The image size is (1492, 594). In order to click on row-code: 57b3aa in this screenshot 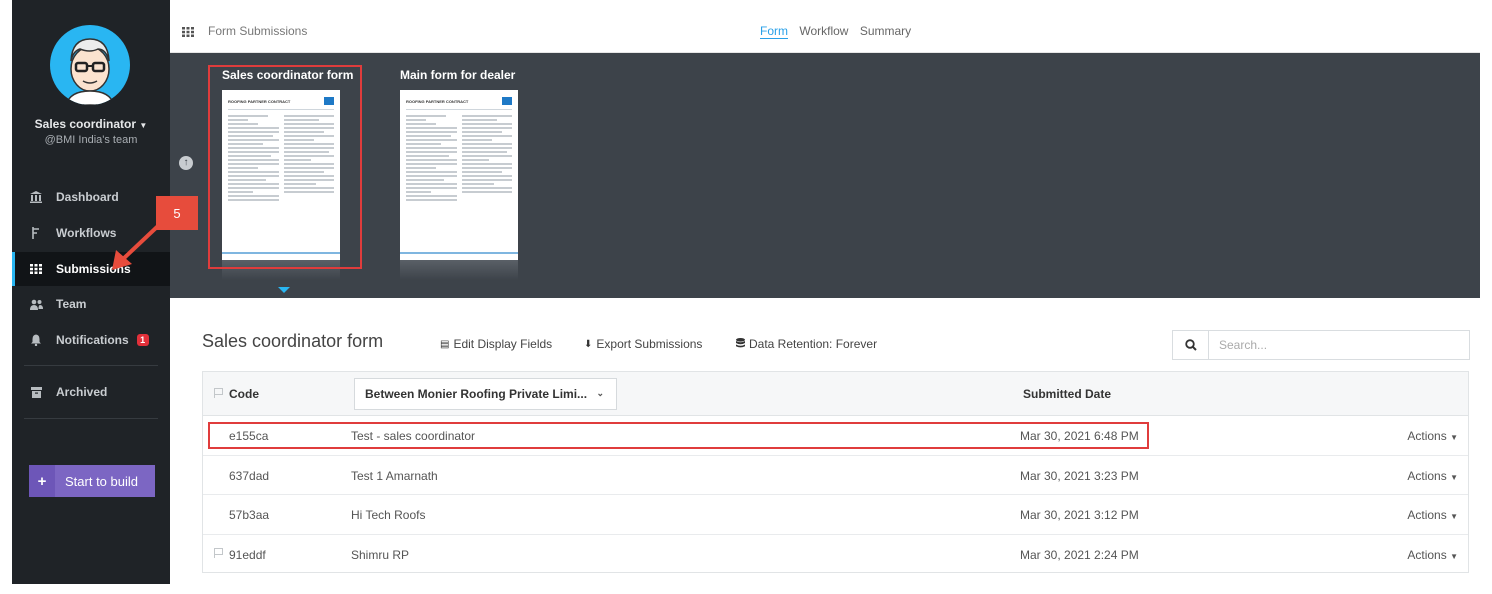, I will do `click(249, 515)`.